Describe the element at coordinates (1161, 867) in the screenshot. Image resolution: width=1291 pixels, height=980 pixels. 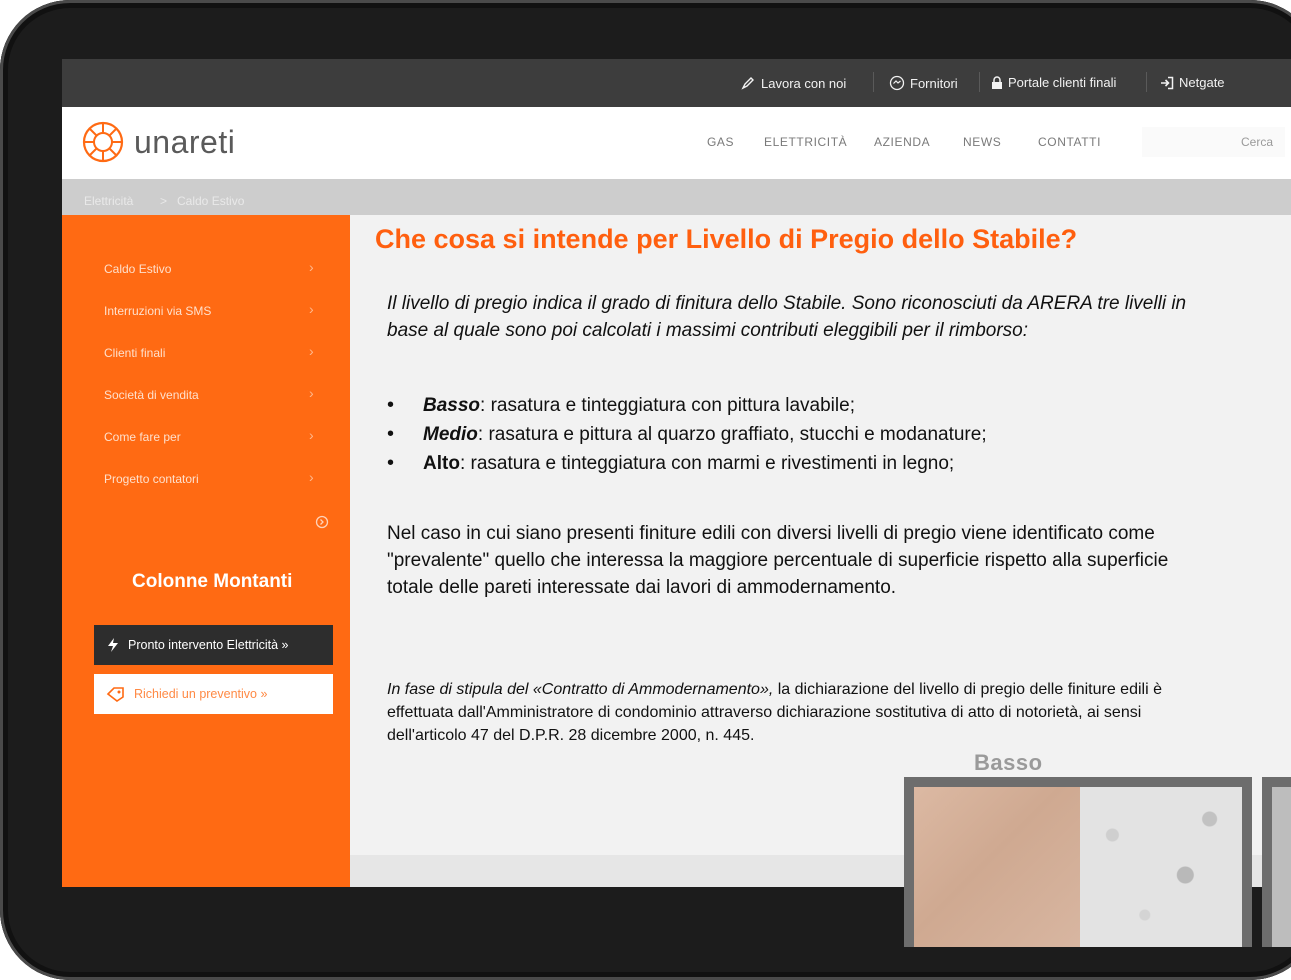
I see `textured-plaster-sample` at that location.